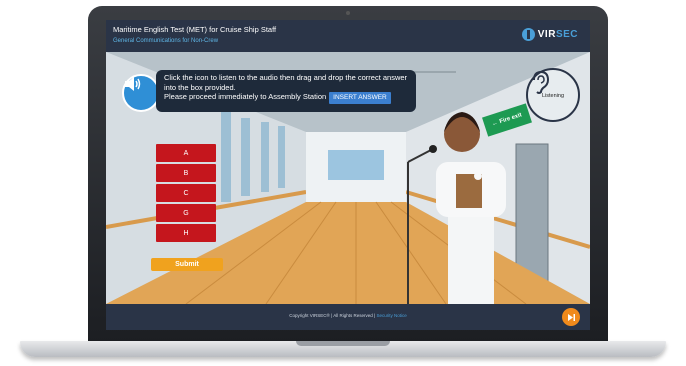 This screenshot has width=686, height=366. I want to click on page-subtitle: General Communications for Non-Crew, so click(166, 41).